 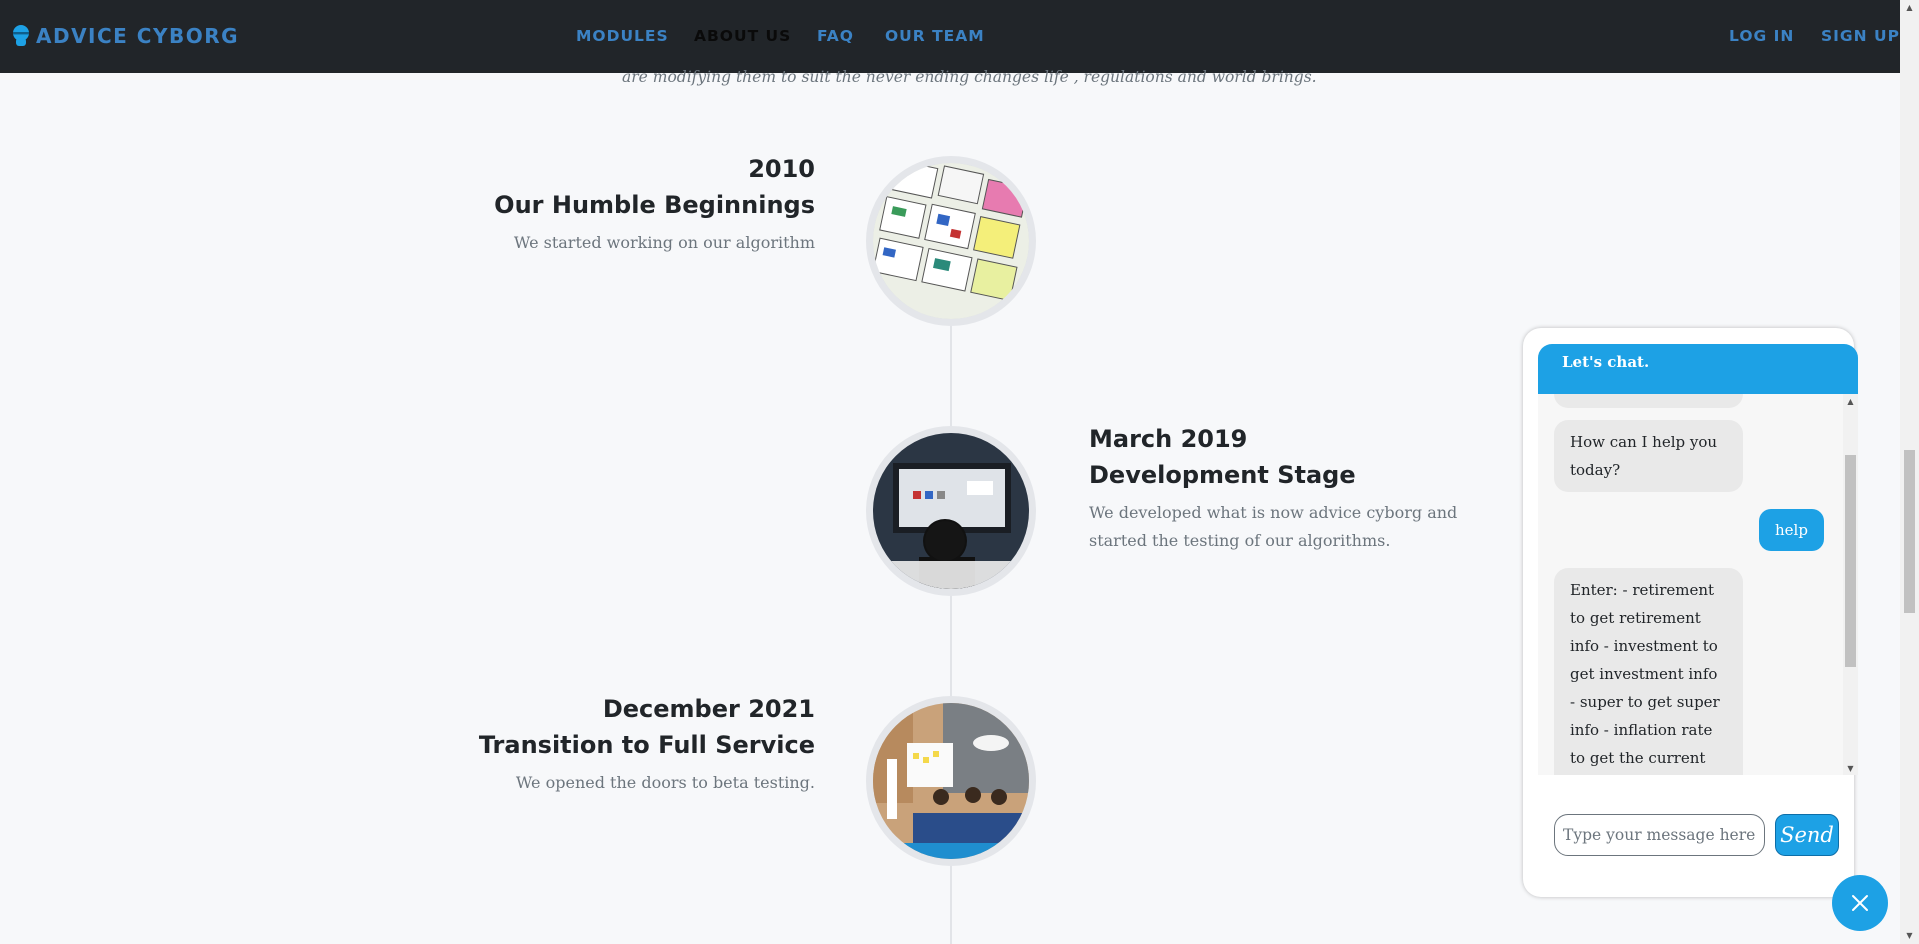 I want to click on close-icon, so click(x=1860, y=903).